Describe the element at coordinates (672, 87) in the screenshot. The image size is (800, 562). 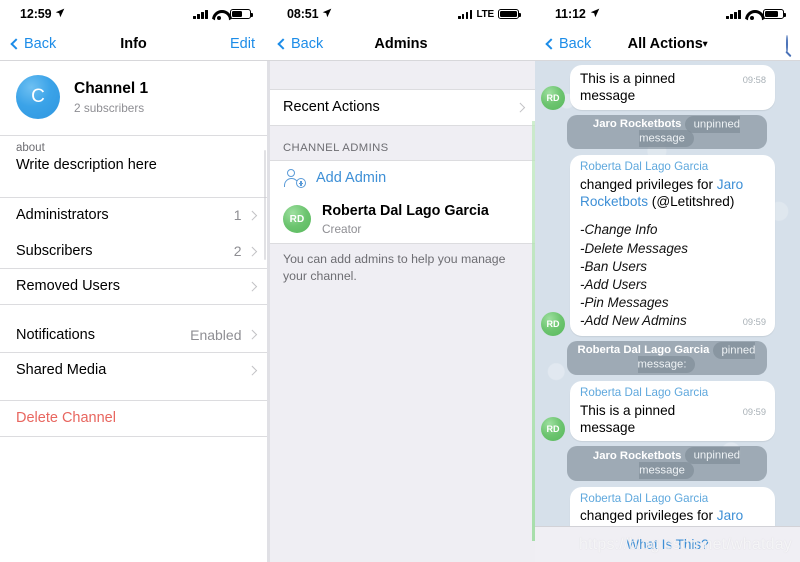
I see `message-bubble: This is a pinned message 09:58` at that location.